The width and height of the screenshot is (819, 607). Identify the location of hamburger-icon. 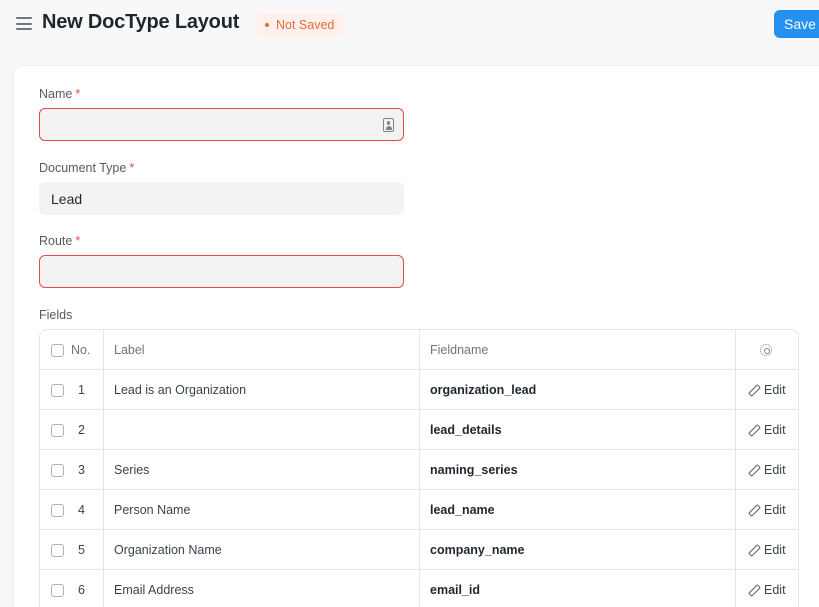
(24, 23).